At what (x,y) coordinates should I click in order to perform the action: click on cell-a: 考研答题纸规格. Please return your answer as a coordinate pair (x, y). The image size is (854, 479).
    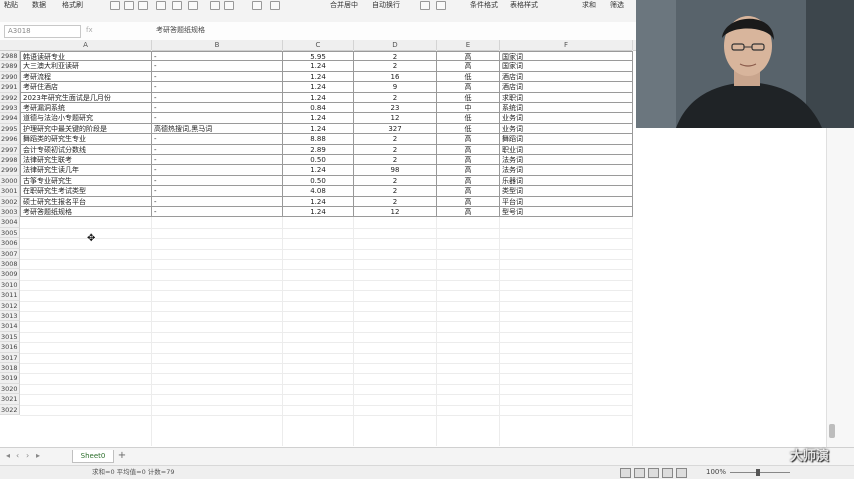
    Looking at the image, I should click on (86, 212).